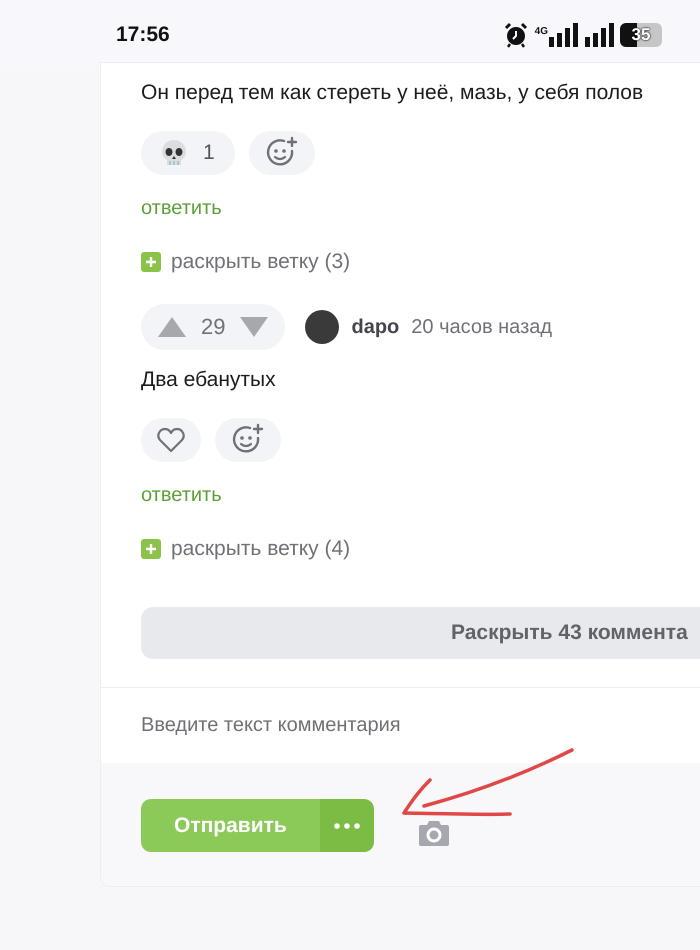  I want to click on comment-time: 20 часов назад, so click(481, 327).